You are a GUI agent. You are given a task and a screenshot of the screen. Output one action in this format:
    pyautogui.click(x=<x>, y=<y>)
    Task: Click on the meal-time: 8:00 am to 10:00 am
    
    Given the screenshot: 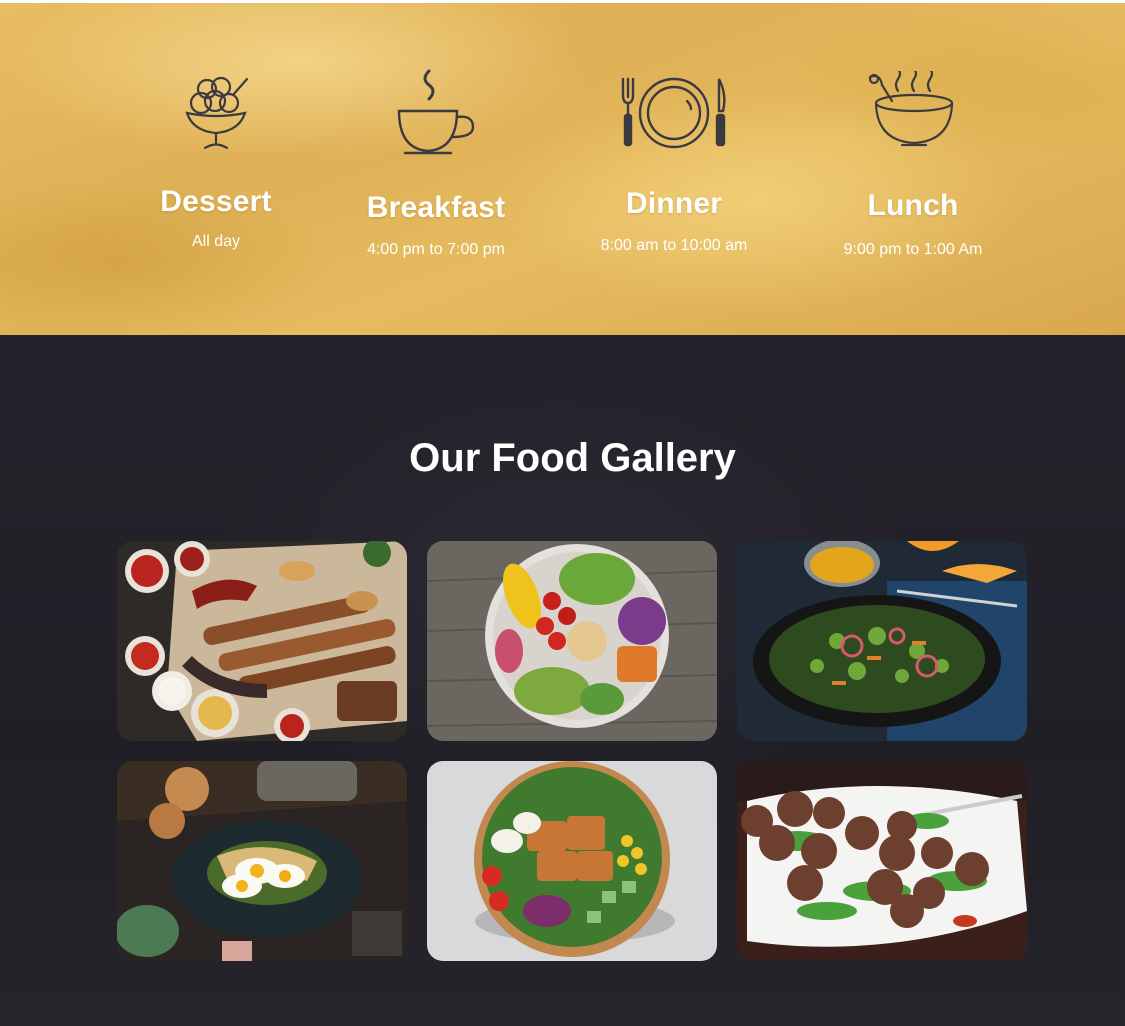 What is the action you would take?
    pyautogui.click(x=674, y=245)
    